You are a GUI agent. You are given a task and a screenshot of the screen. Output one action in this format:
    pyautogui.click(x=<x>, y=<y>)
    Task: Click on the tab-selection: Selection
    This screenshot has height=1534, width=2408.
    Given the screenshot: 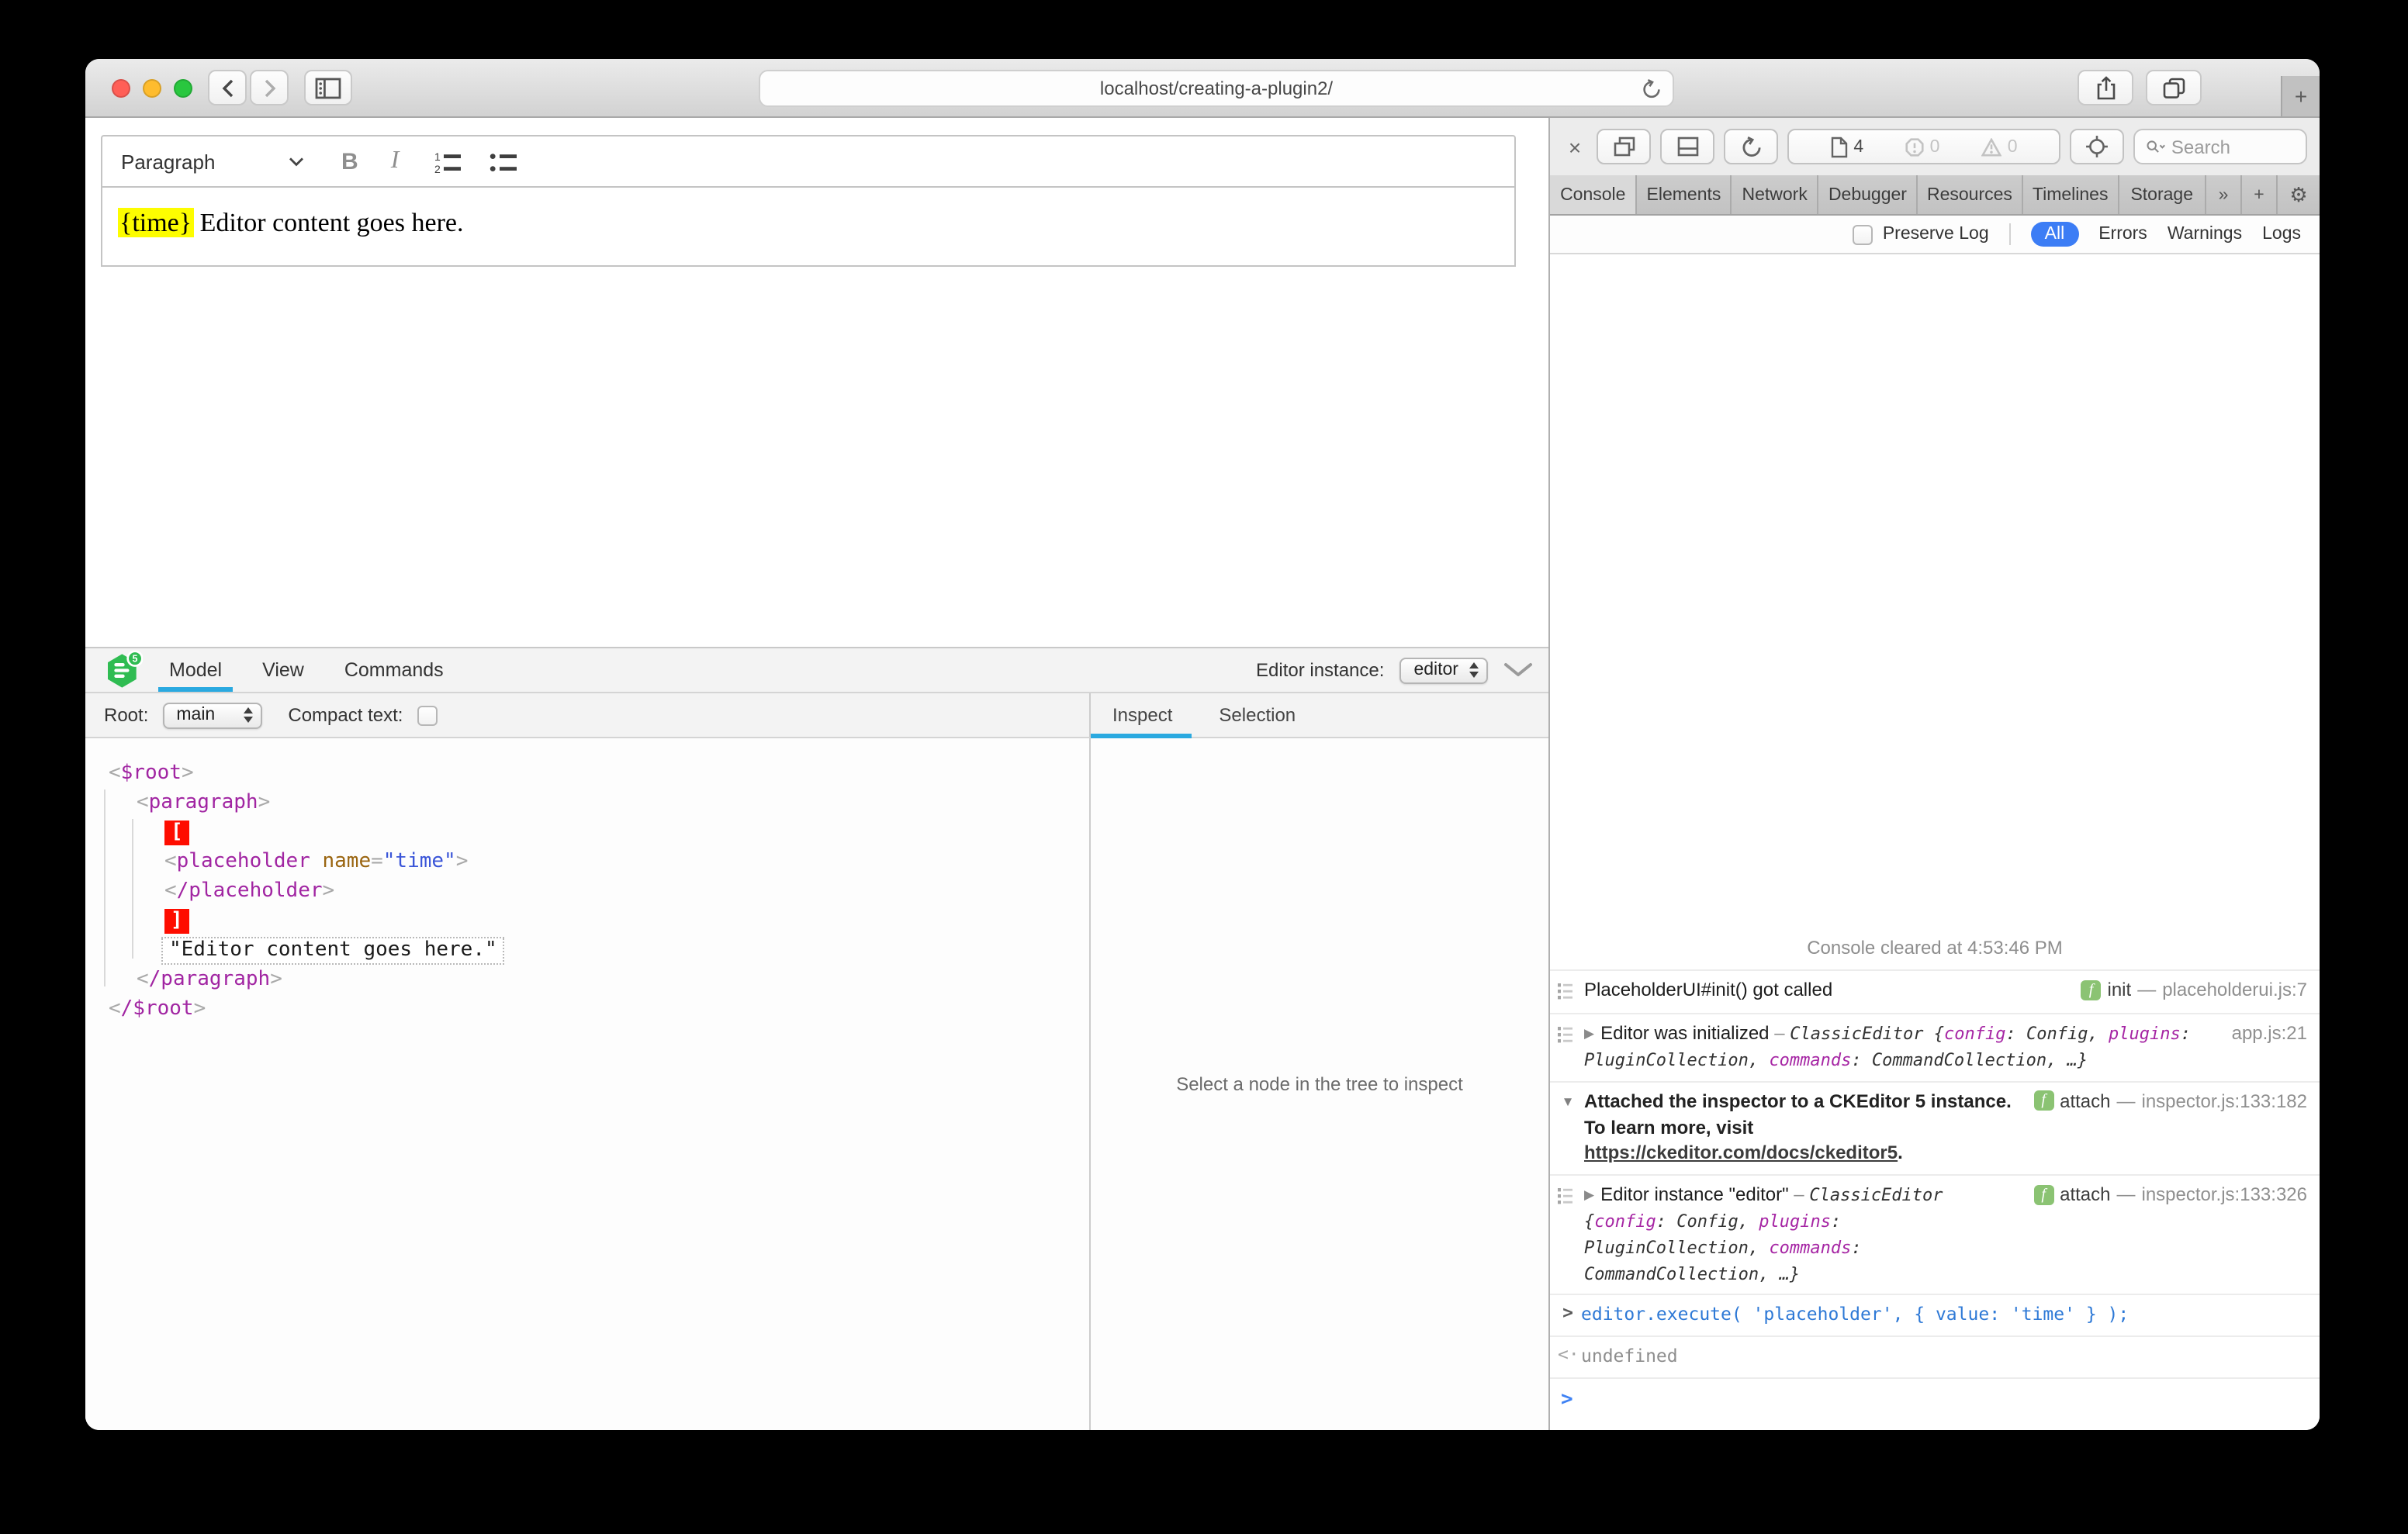 What is the action you would take?
    pyautogui.click(x=1257, y=715)
    